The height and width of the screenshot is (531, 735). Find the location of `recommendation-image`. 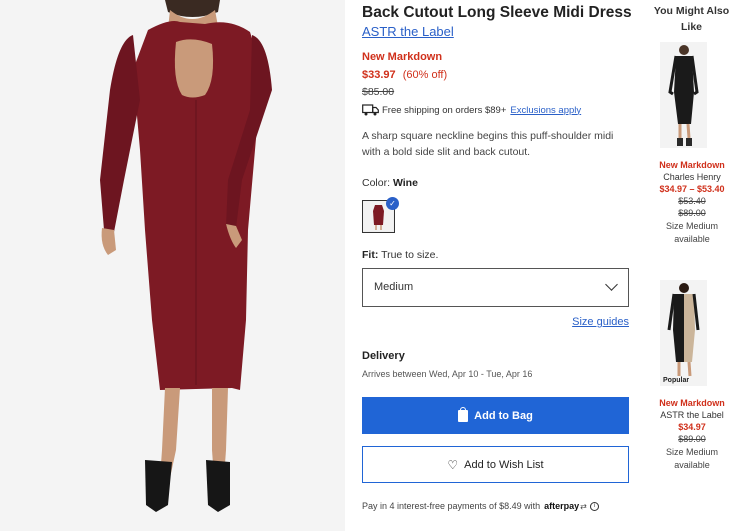

recommendation-image is located at coordinates (683, 95).